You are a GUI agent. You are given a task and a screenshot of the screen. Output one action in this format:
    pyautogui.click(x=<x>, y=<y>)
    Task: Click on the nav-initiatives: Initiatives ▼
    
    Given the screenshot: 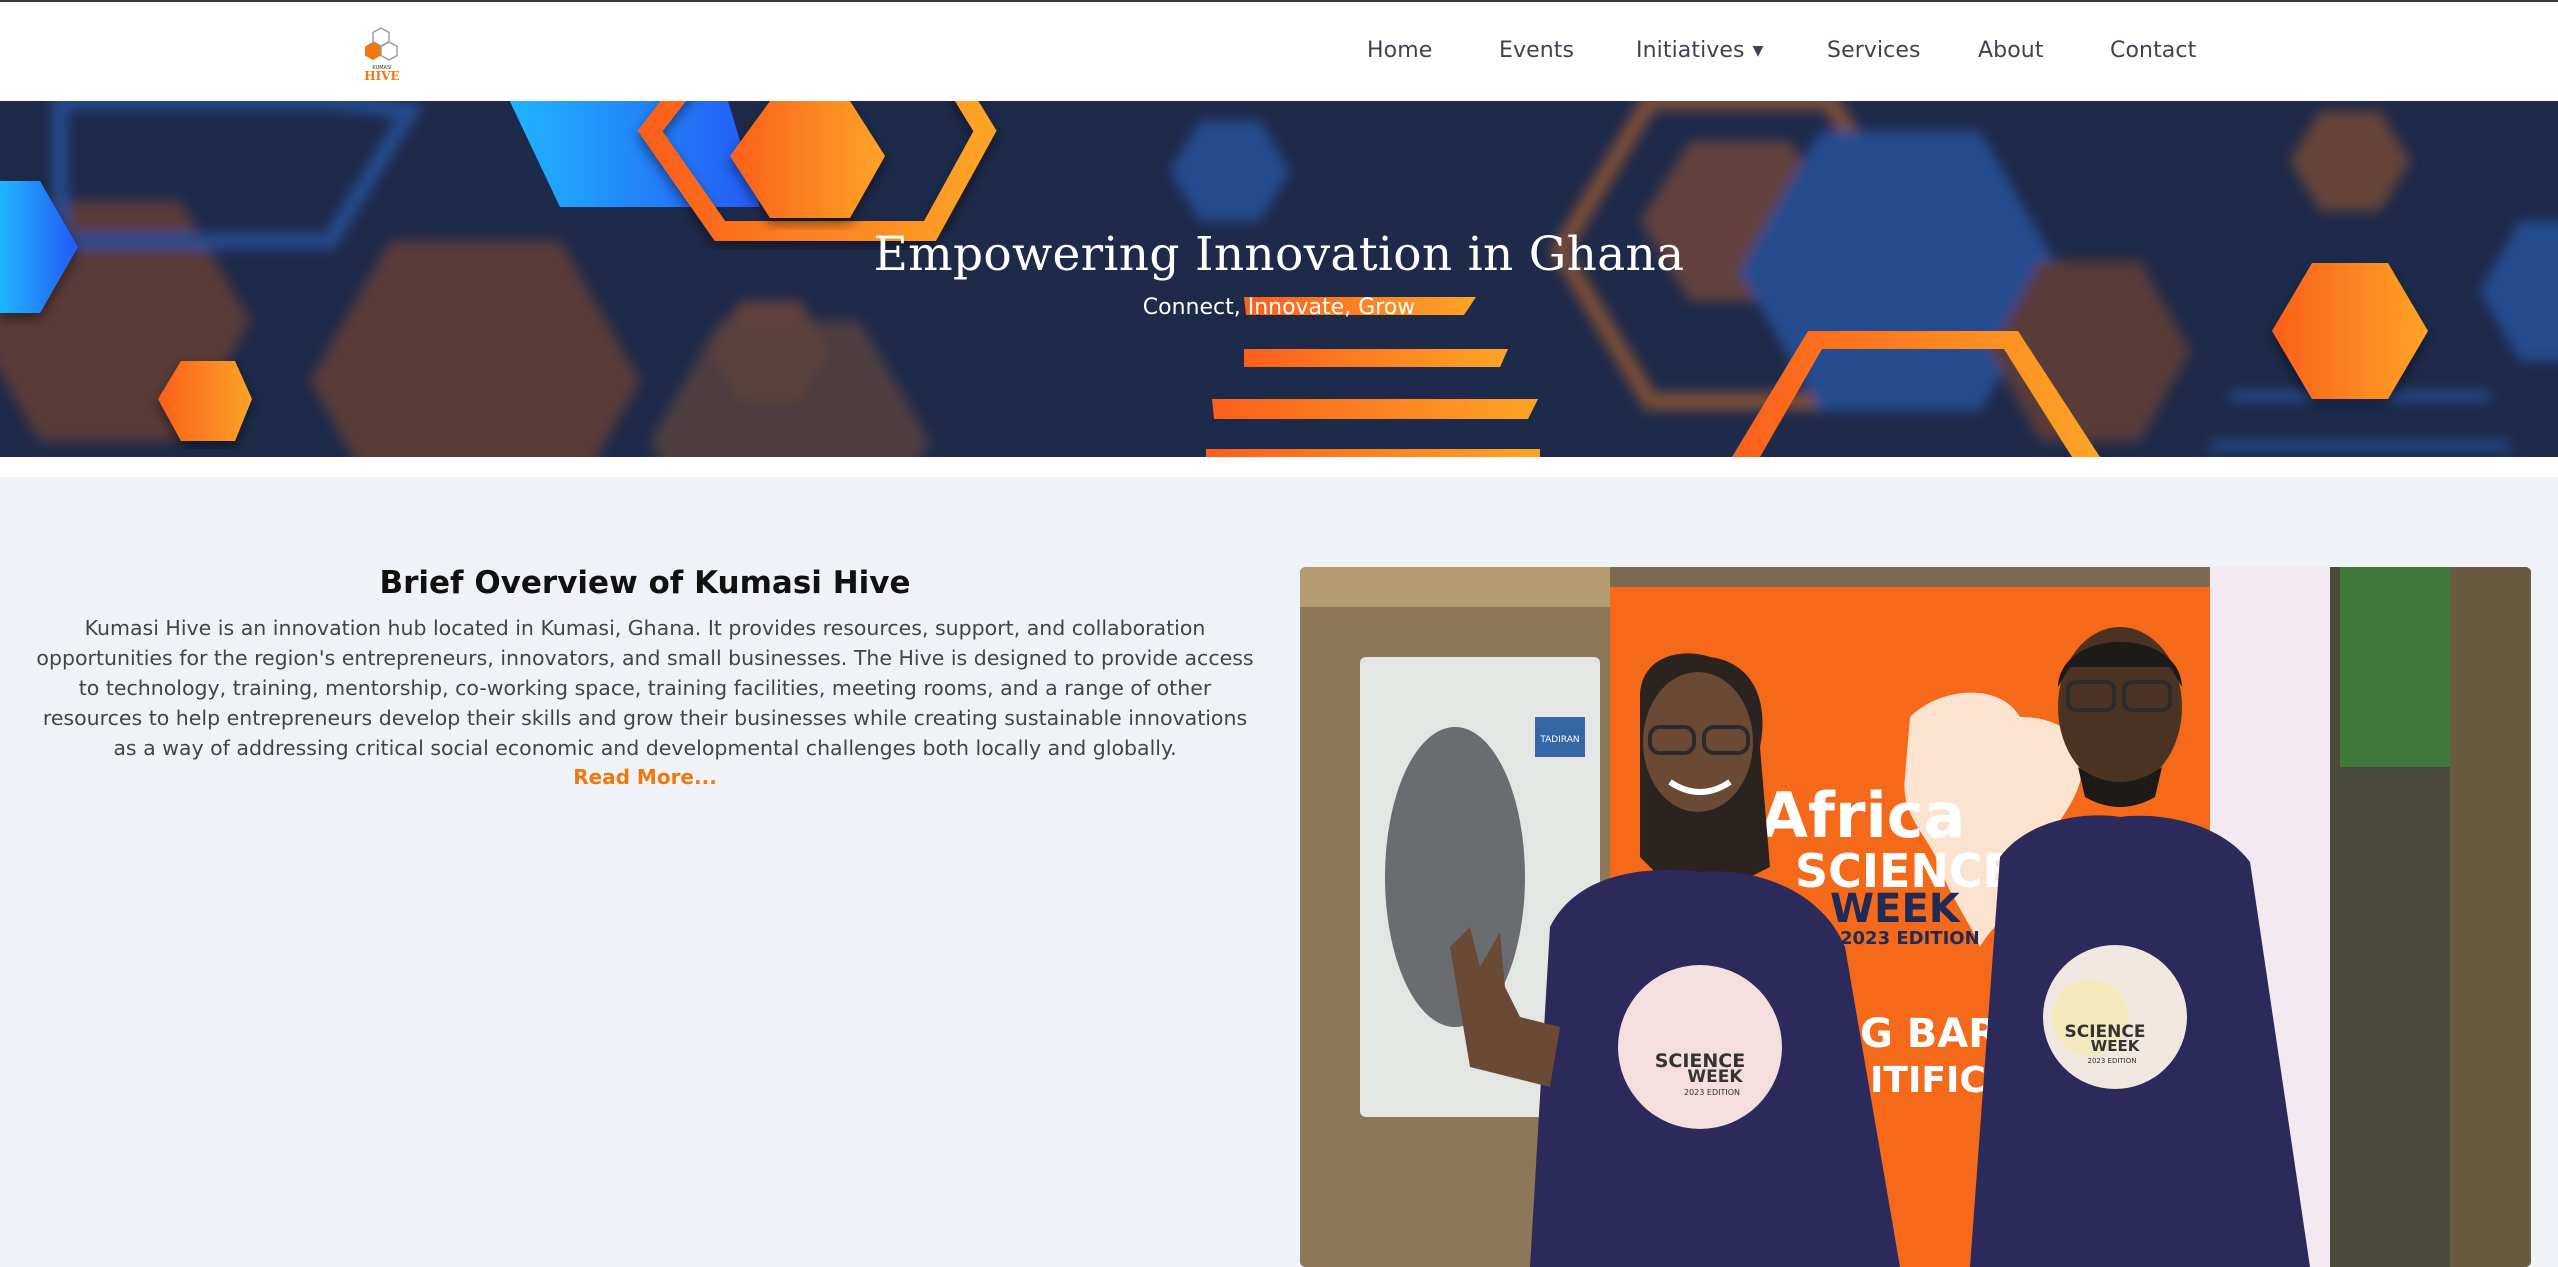 What is the action you would take?
    pyautogui.click(x=1700, y=50)
    